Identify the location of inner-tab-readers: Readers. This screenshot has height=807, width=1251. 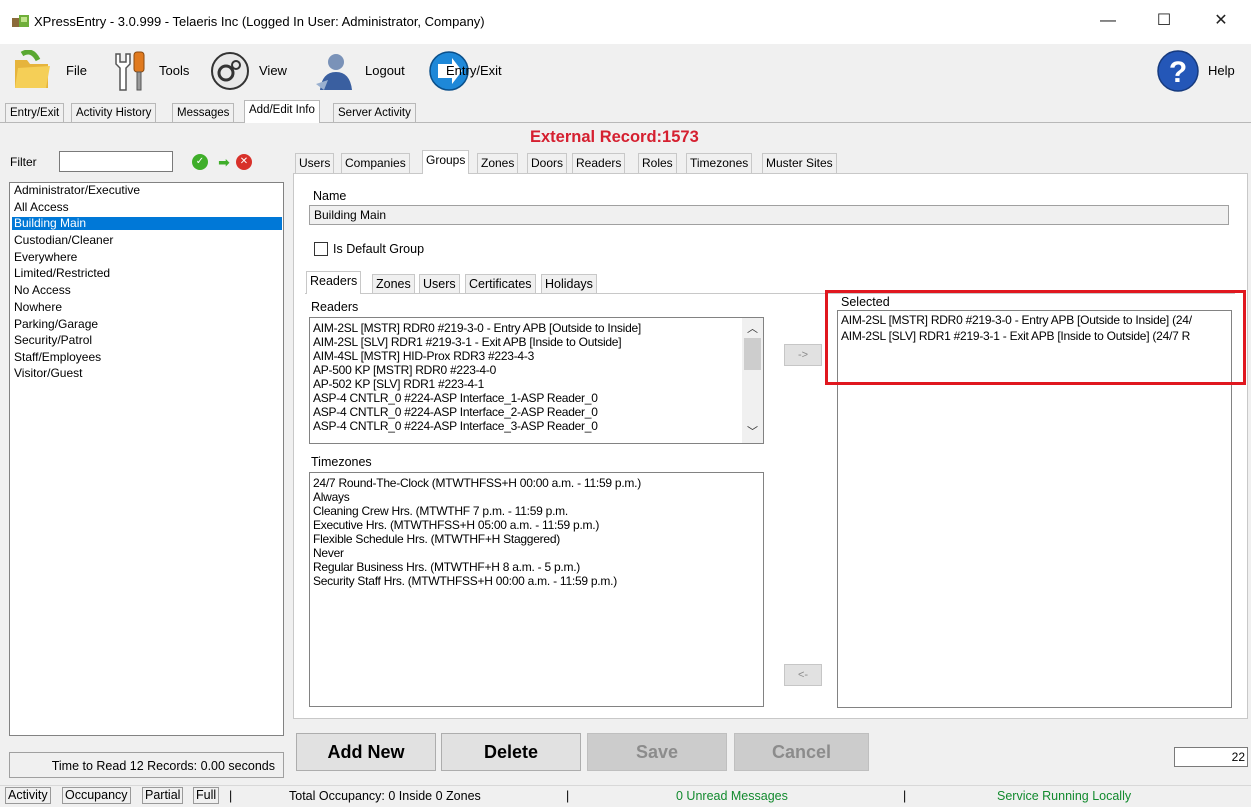
(334, 282).